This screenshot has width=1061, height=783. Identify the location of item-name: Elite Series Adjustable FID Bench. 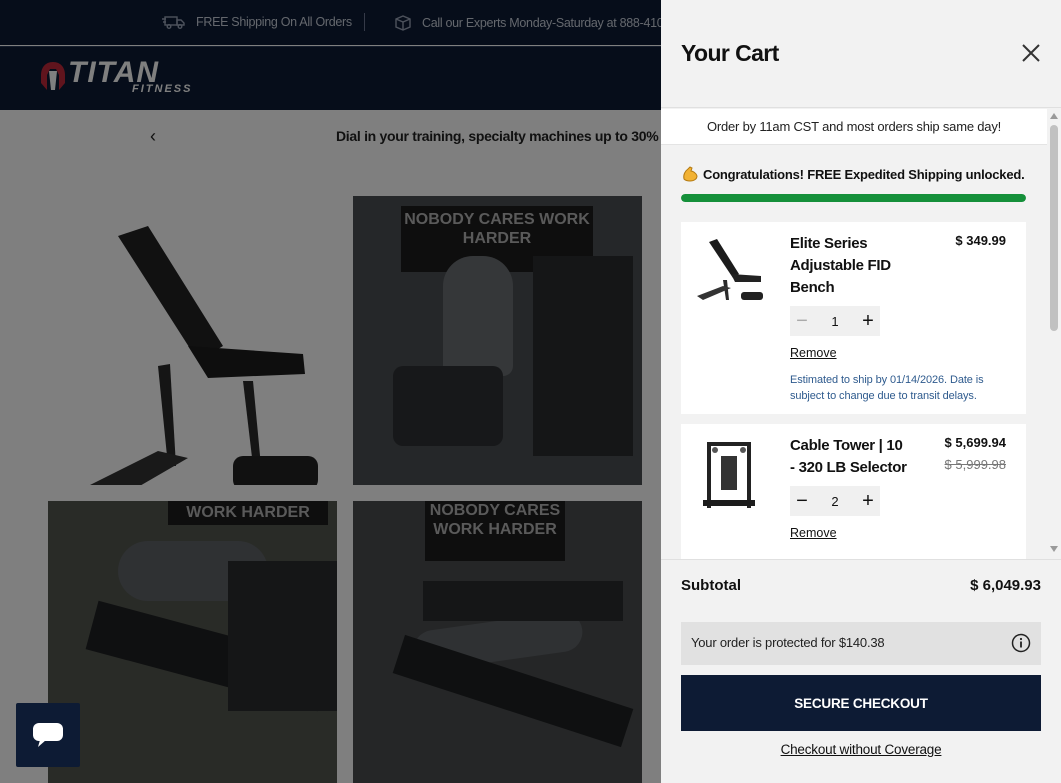
(850, 266).